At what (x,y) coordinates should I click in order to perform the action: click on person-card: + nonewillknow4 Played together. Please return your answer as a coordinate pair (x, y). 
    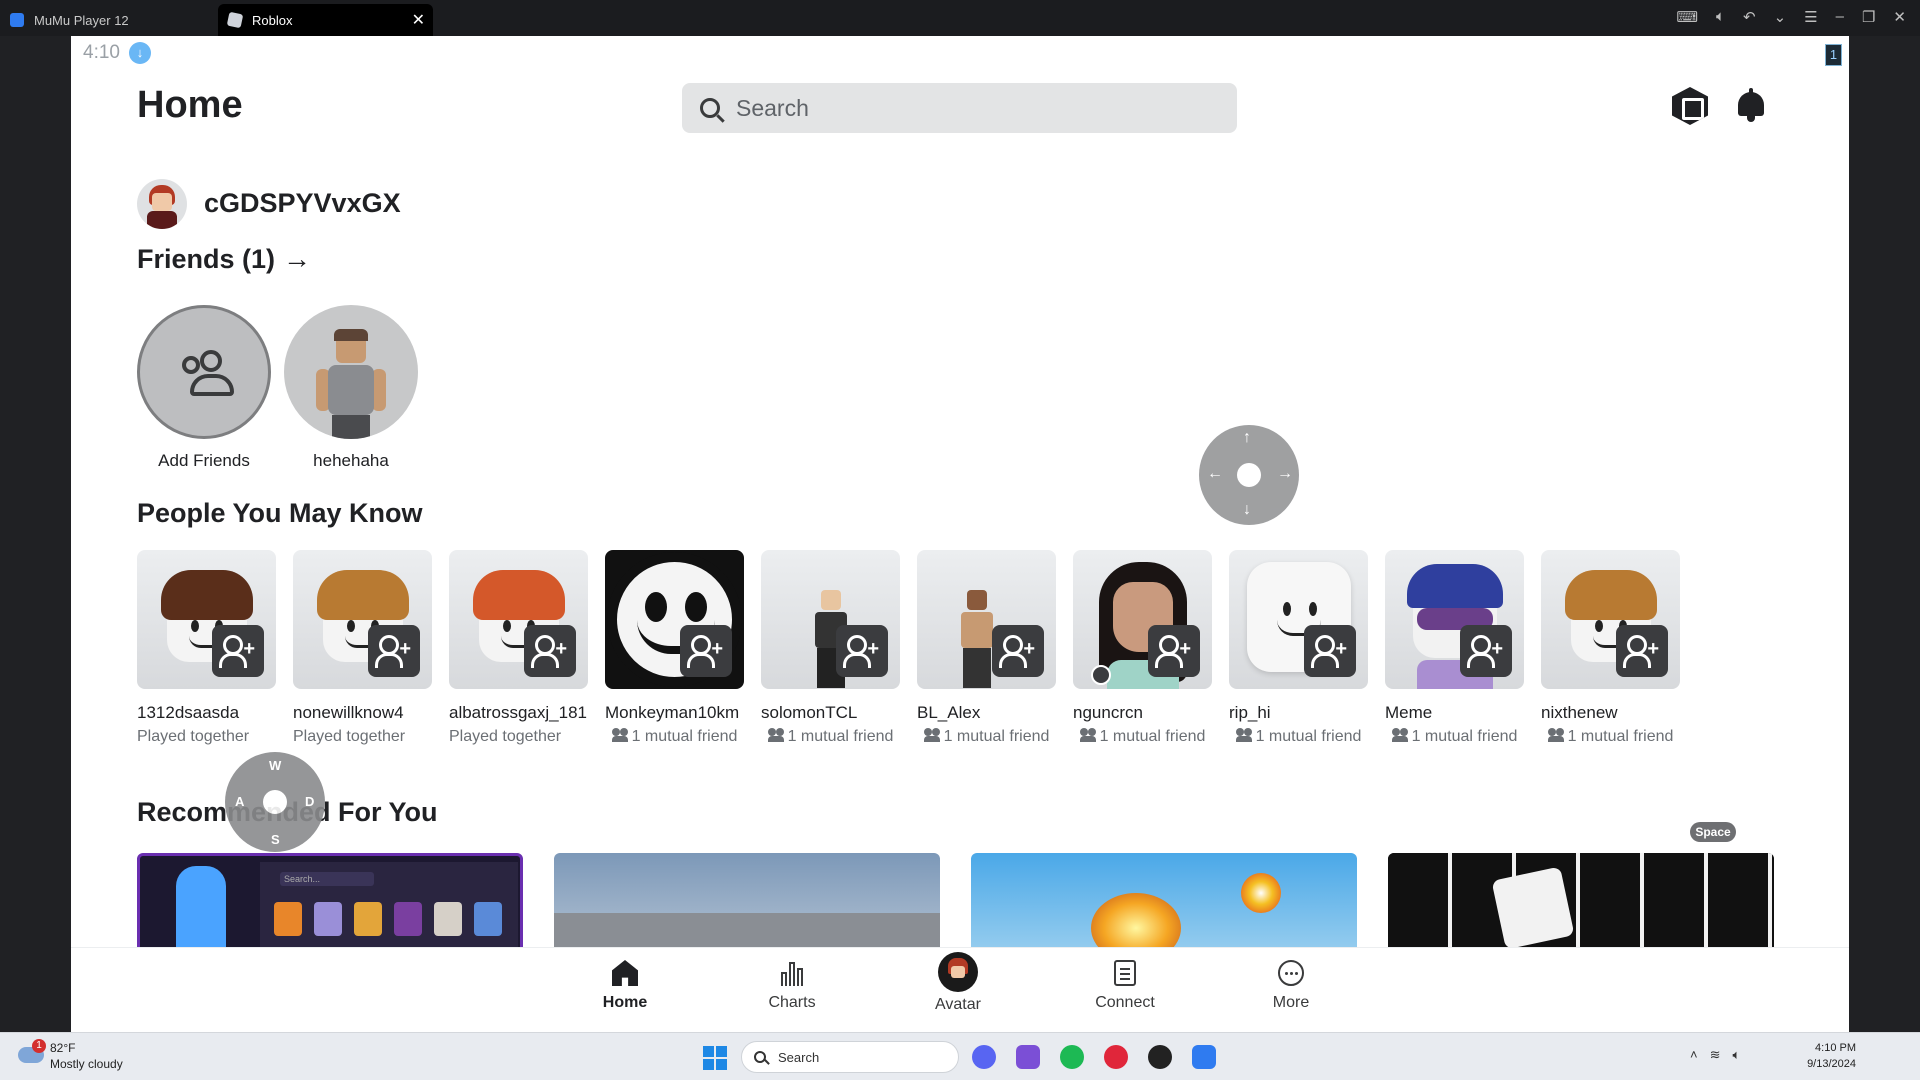
    Looking at the image, I should click on (362, 648).